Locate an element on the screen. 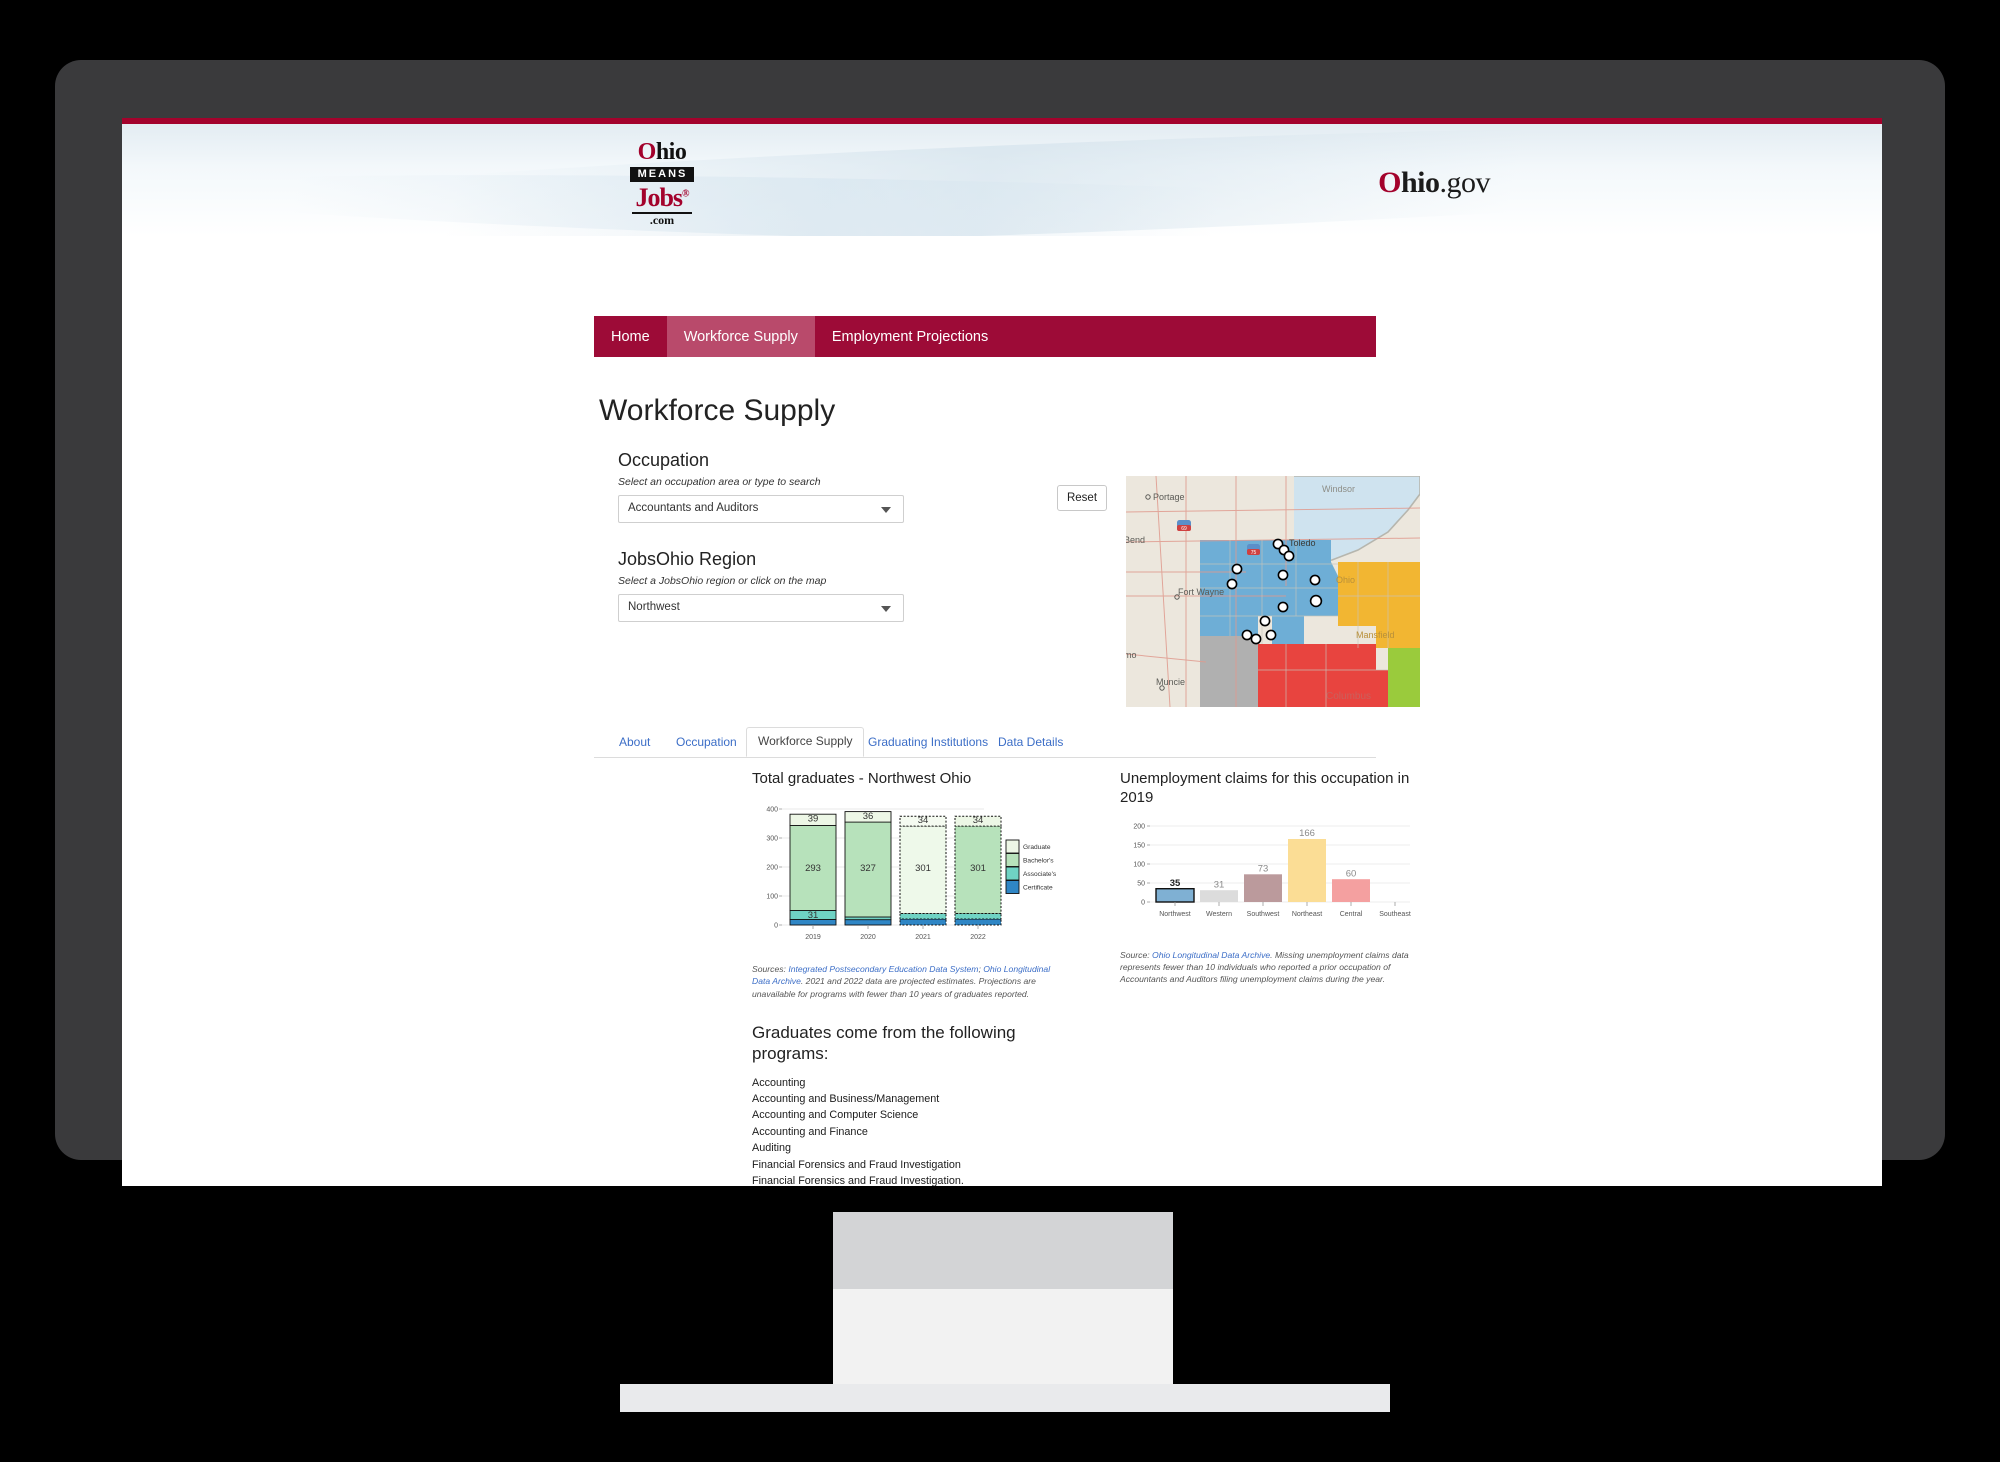 This screenshot has height=1462, width=2000. logo-line-ohio: Ohio is located at coordinates (662, 152).